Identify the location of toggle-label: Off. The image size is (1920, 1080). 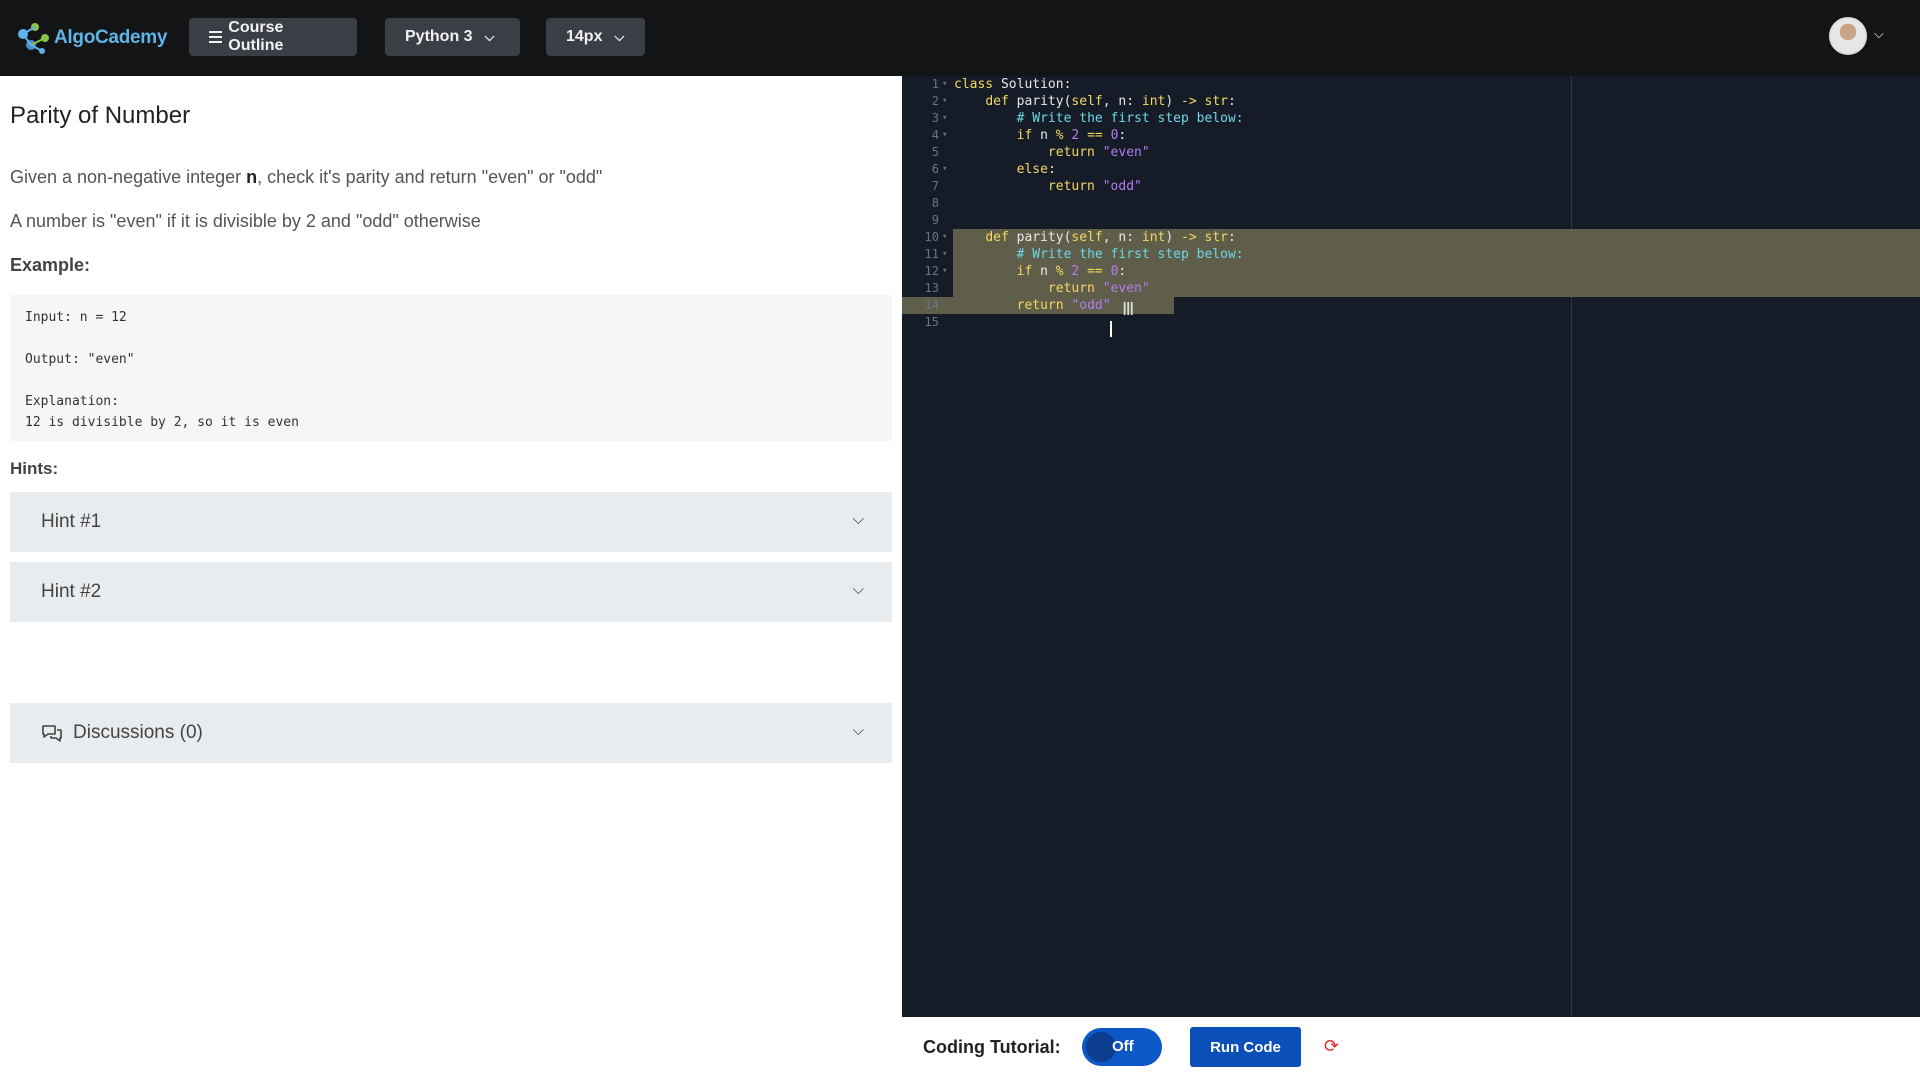
(1123, 1046).